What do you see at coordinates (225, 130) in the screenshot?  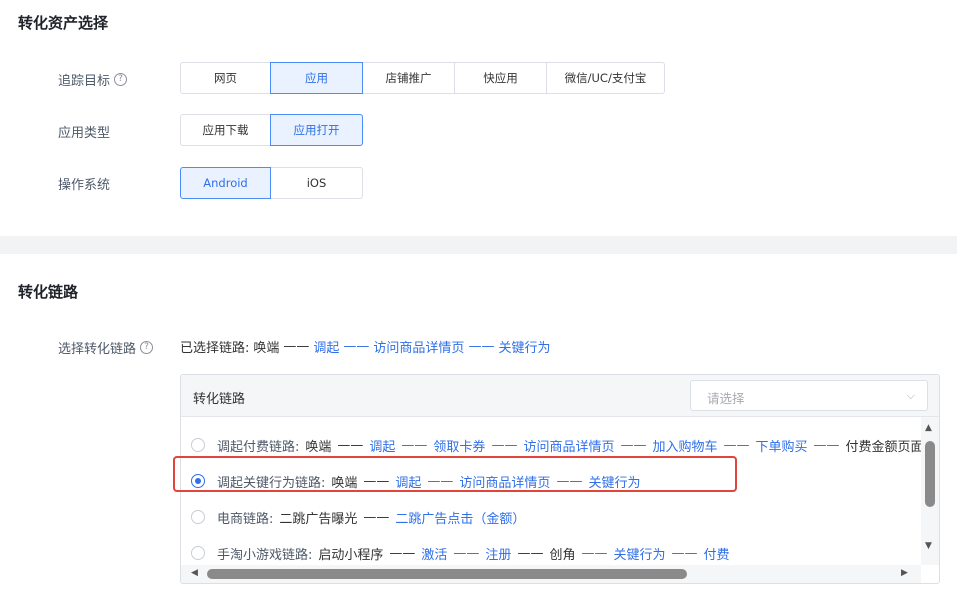 I see `option-app-download: 应用下载` at bounding box center [225, 130].